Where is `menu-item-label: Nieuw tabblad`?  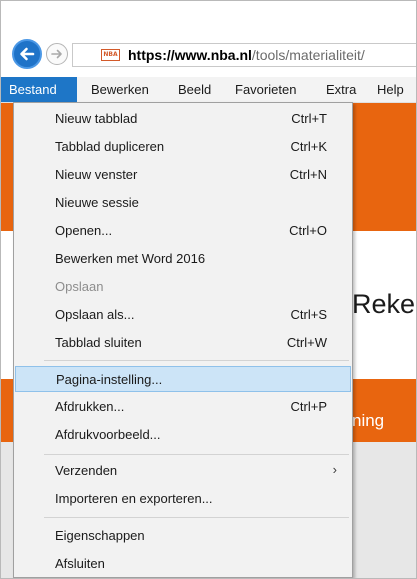 menu-item-label: Nieuw tabblad is located at coordinates (96, 118).